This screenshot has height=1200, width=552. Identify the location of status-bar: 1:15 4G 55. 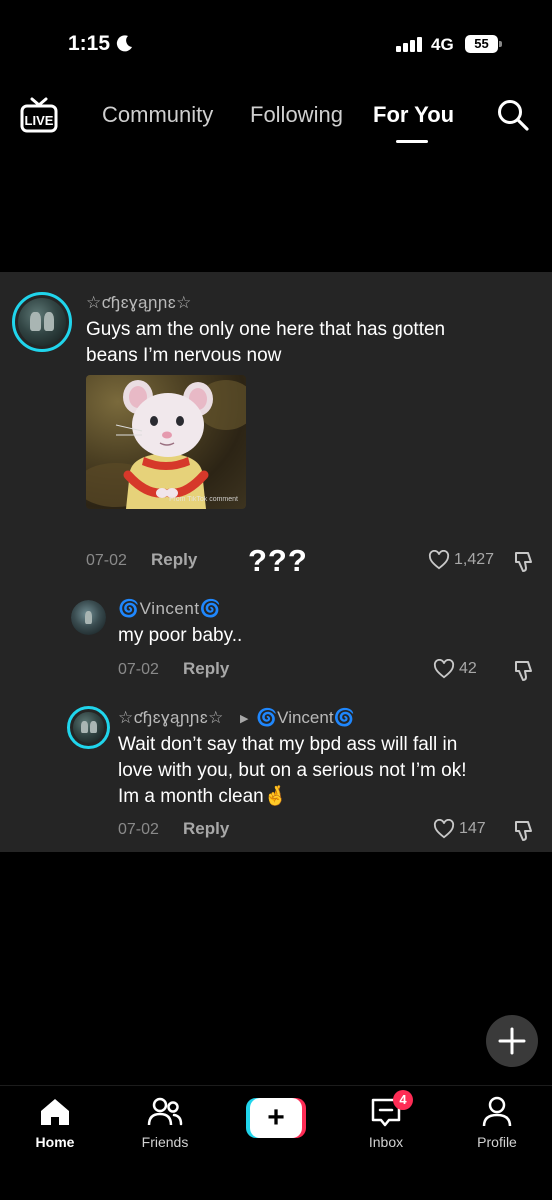
(276, 45).